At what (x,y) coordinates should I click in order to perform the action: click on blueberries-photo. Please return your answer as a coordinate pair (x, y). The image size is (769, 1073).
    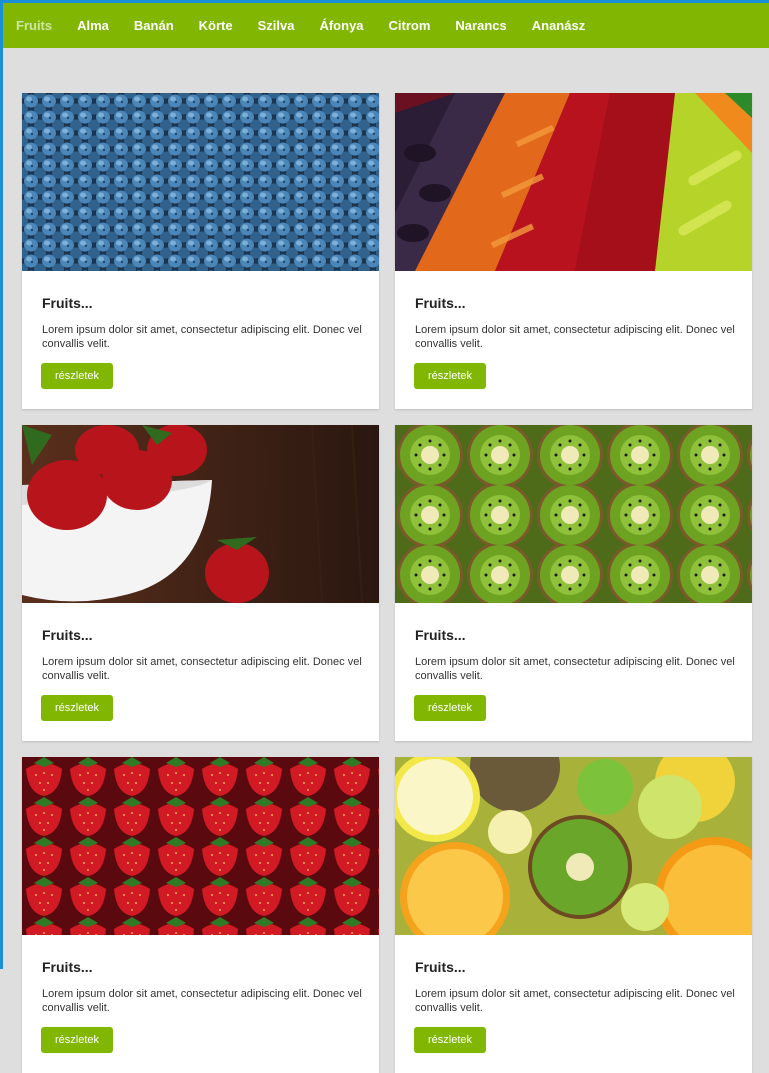
    Looking at the image, I should click on (200, 182).